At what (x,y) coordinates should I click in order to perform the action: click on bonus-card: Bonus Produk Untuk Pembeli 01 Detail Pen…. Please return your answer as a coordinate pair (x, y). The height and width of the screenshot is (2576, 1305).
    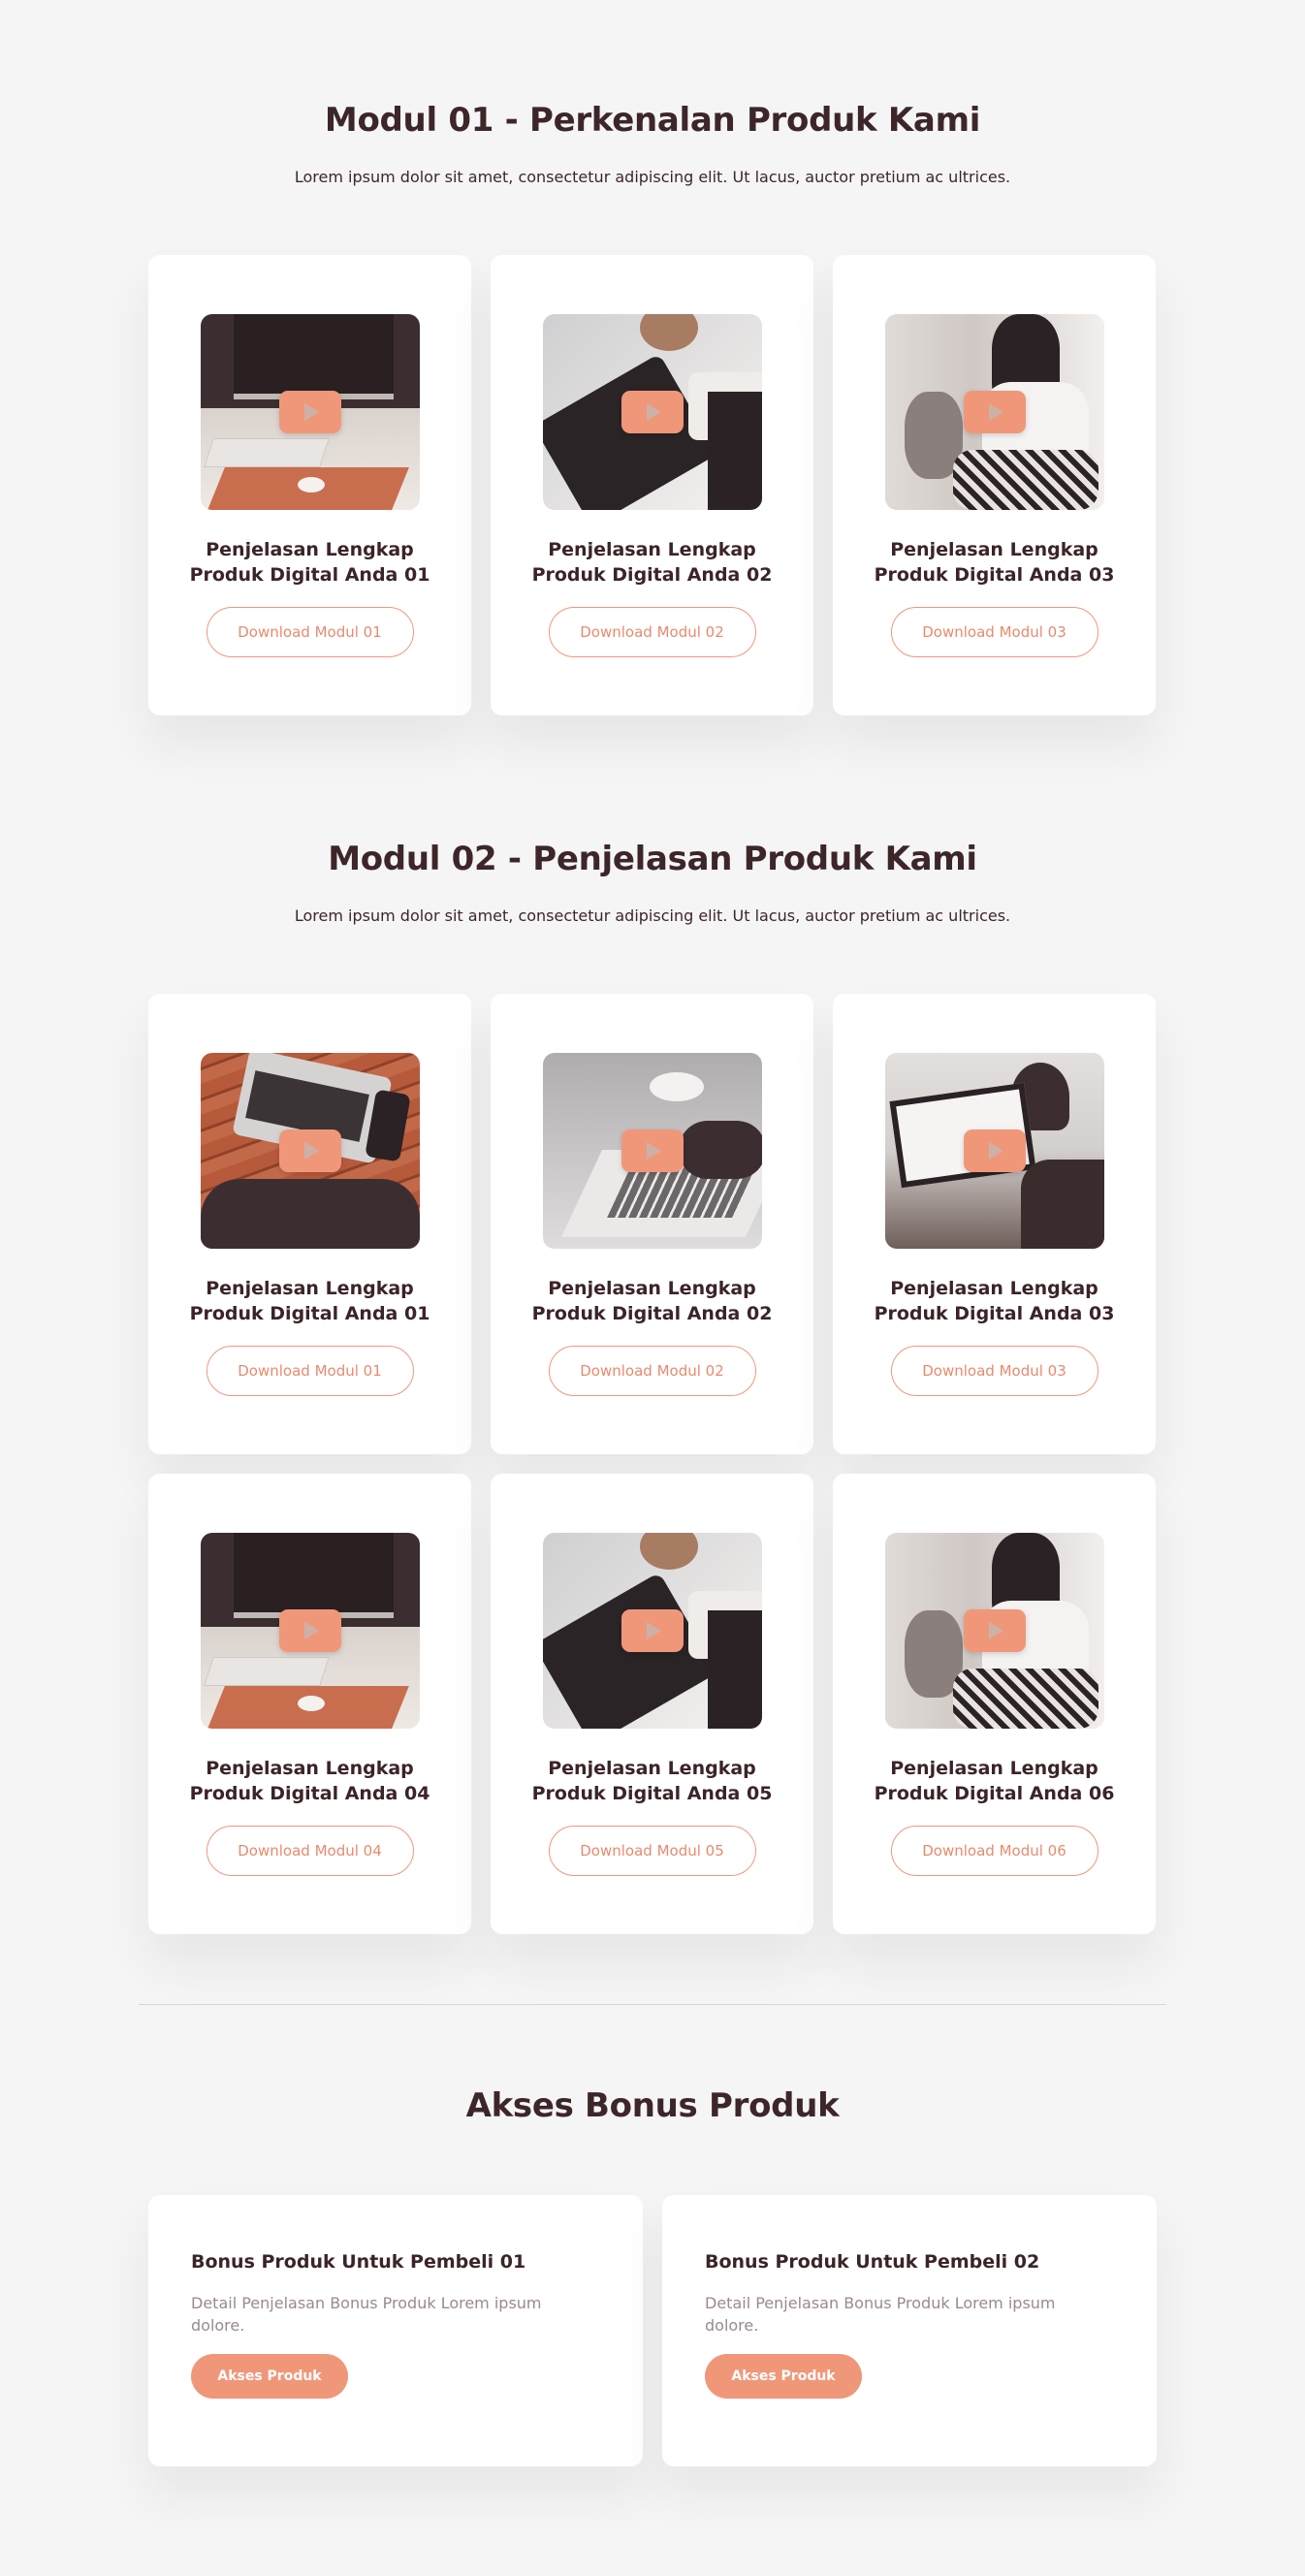
    Looking at the image, I should click on (396, 2330).